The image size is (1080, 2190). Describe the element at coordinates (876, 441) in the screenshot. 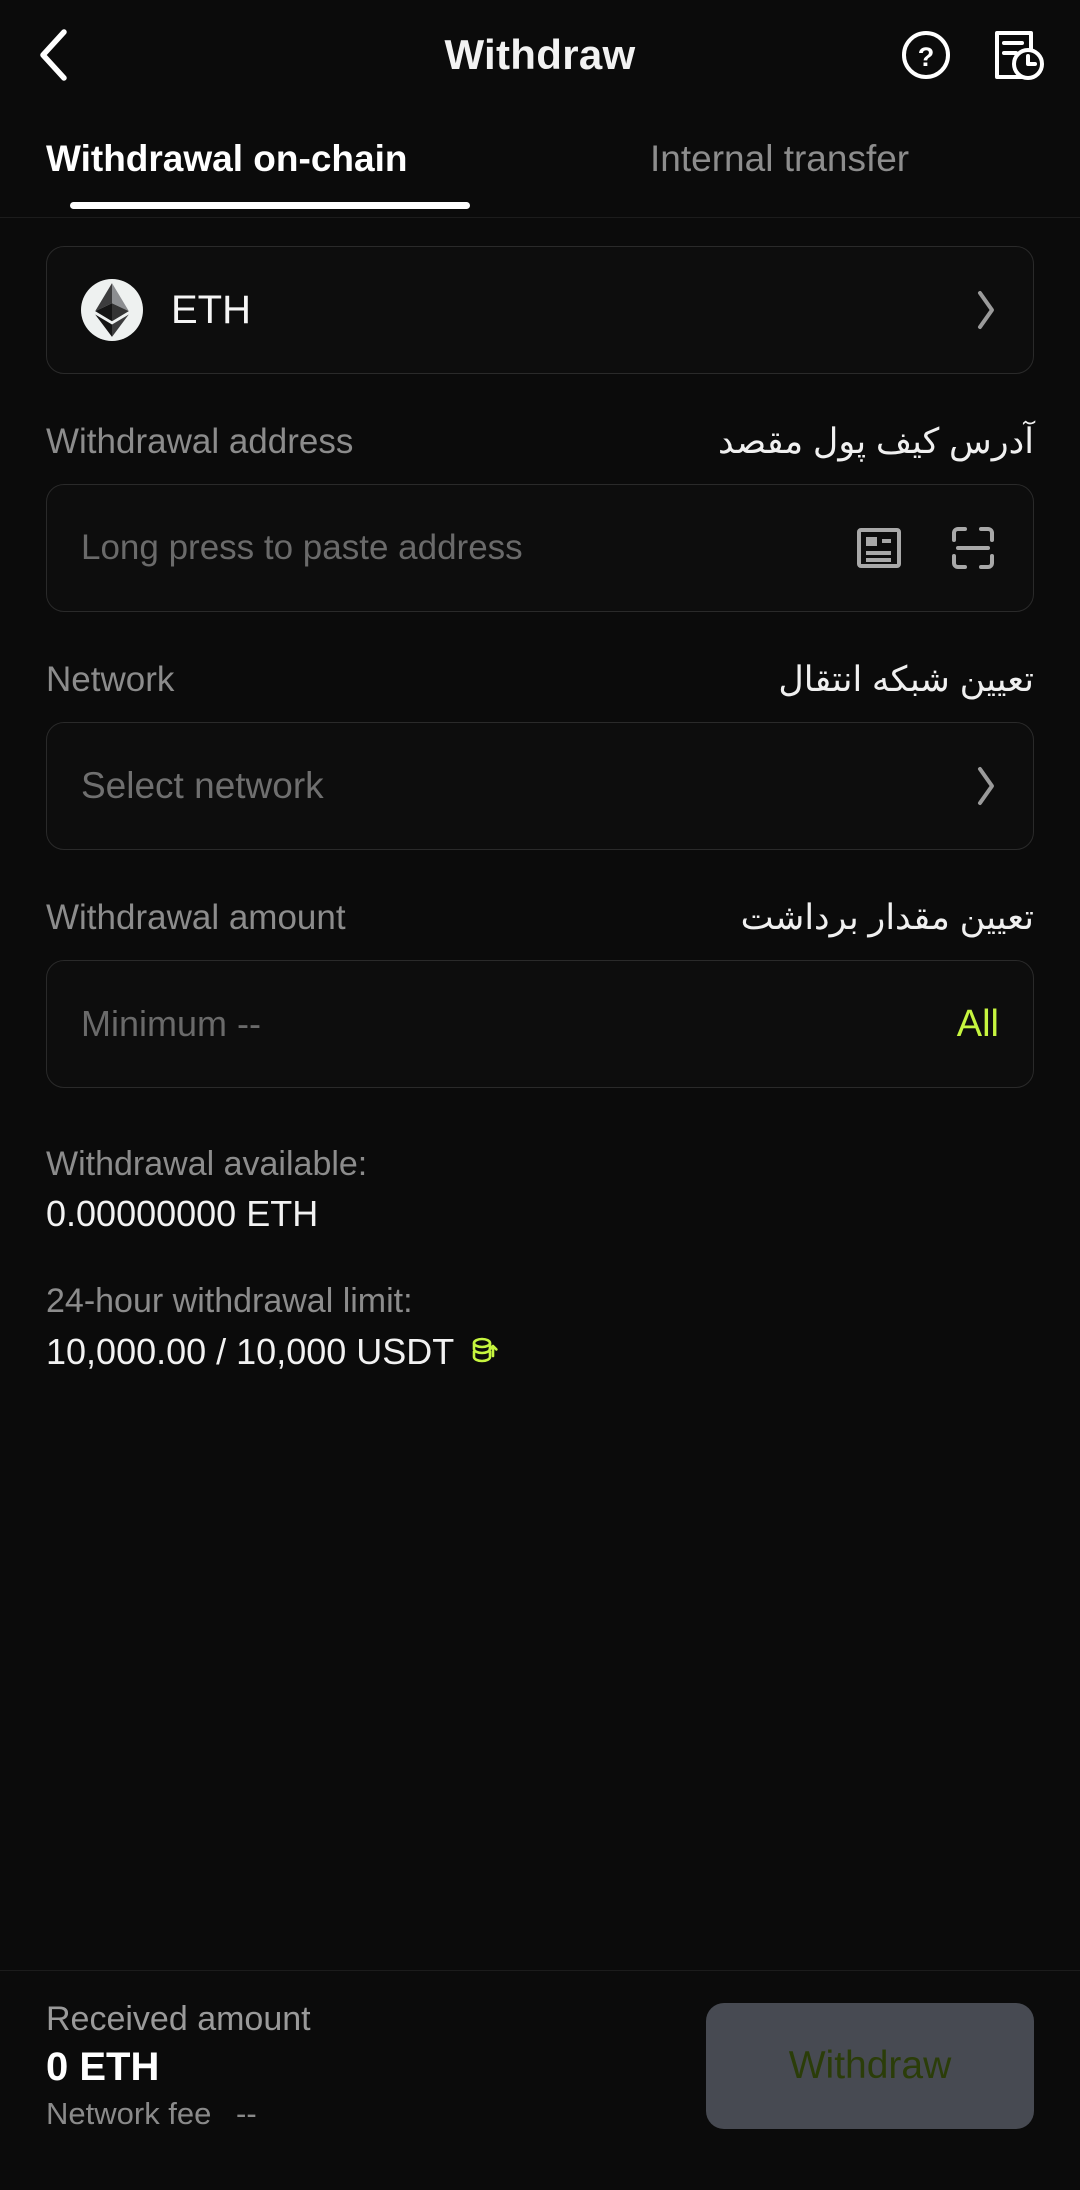

I see `address-label-fa: آدرس کیف پول مقصد` at that location.